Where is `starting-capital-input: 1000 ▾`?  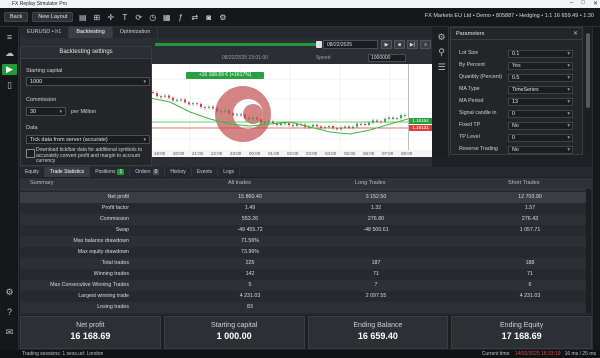
starting-capital-input: 1000 ▾ is located at coordinates (88, 81).